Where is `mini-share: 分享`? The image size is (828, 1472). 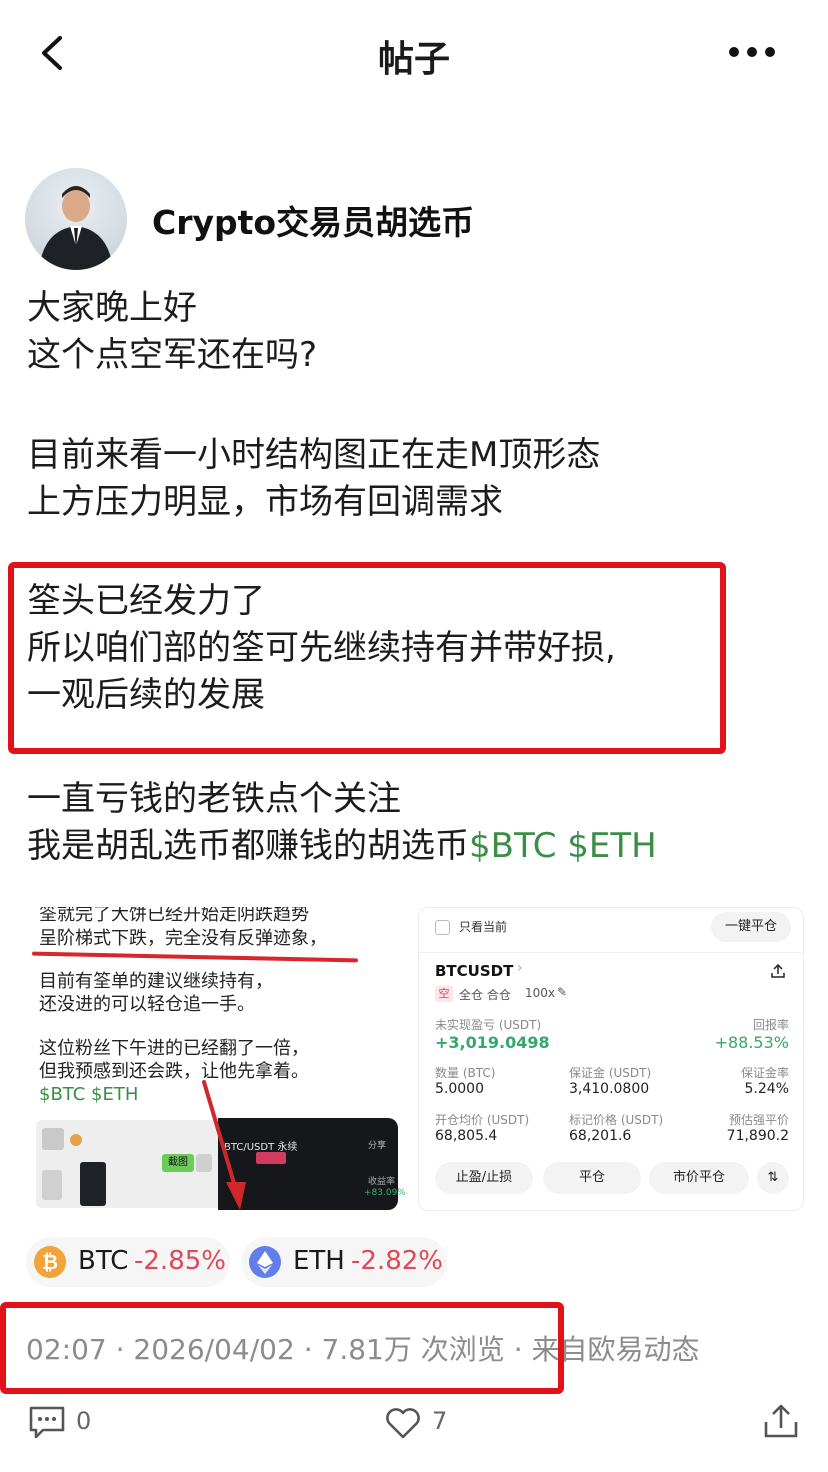
mini-share: 分享 is located at coordinates (377, 1146).